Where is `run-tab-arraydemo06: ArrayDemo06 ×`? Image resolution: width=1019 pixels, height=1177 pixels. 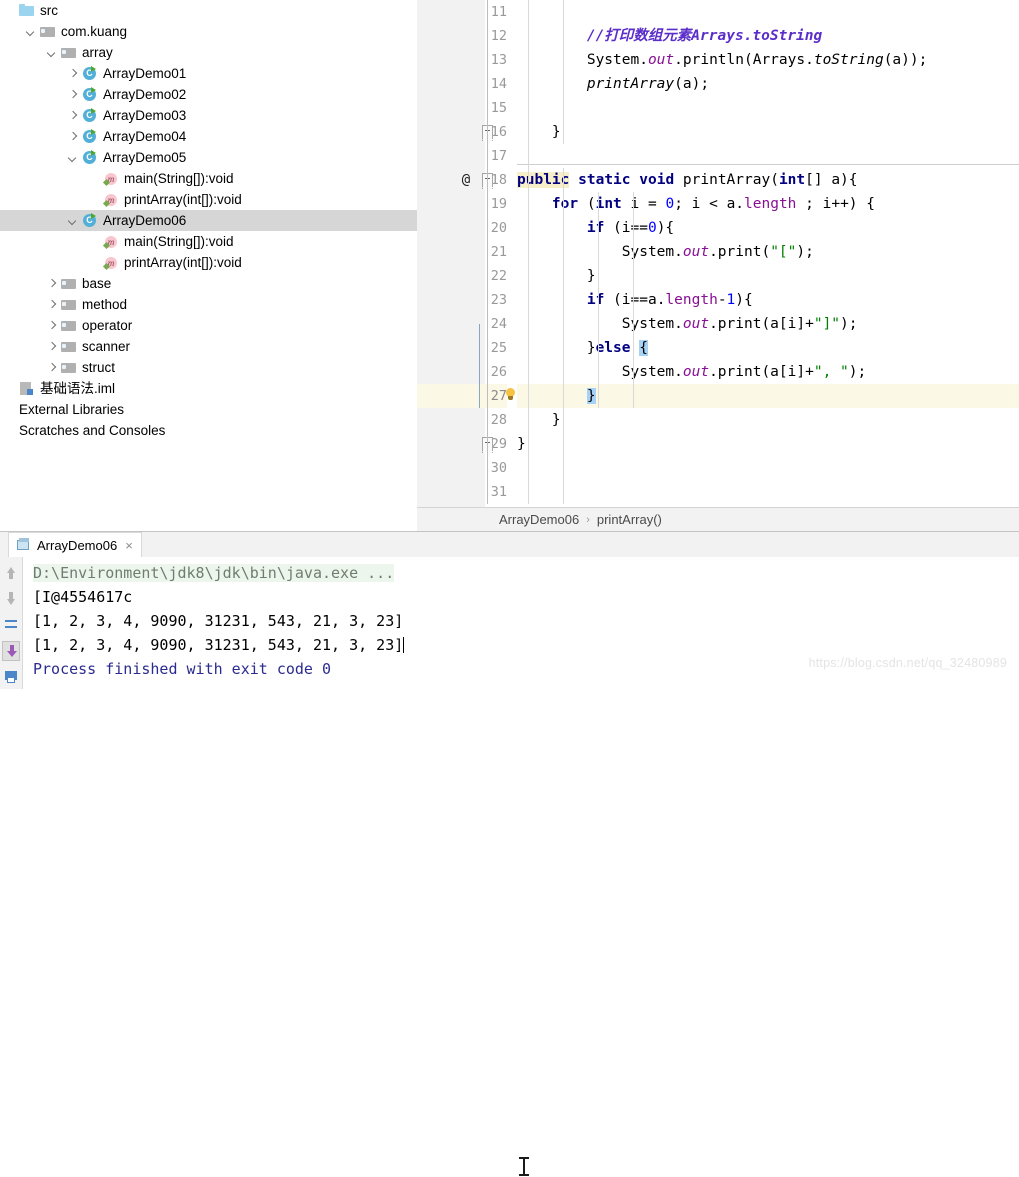
run-tab-arraydemo06: ArrayDemo06 × is located at coordinates (75, 544).